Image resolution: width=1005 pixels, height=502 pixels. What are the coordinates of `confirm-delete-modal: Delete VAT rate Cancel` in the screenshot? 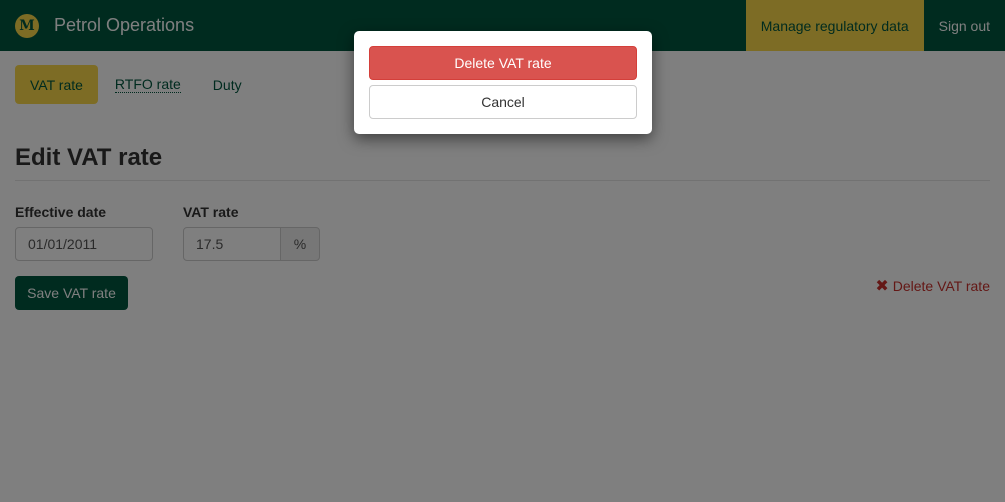 It's located at (503, 82).